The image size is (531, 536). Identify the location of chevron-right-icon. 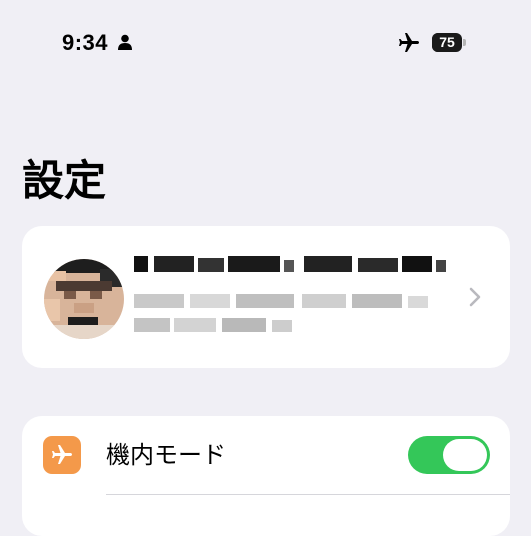
(475, 297).